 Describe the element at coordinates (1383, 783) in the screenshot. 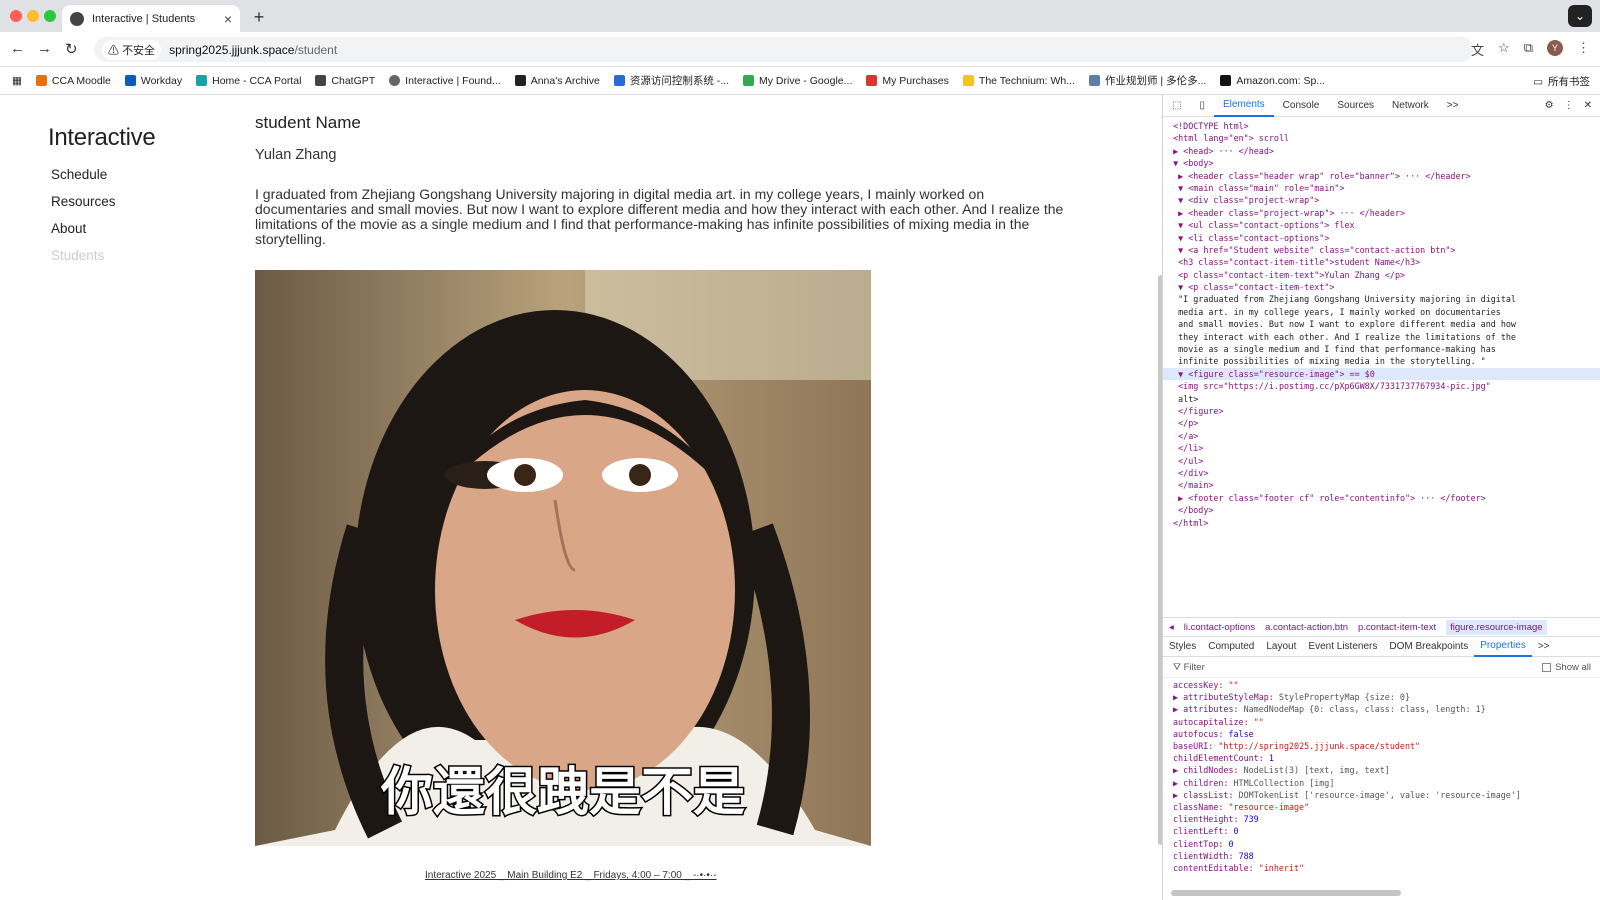

I see `property-row: ▶ children: HTMLCollection [img]` at that location.